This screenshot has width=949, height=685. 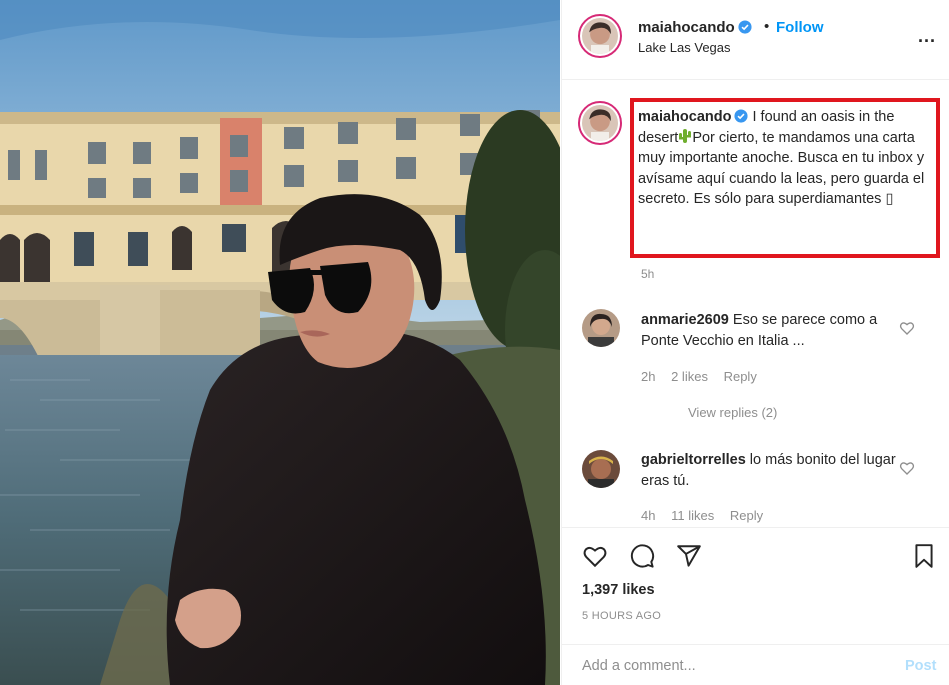 I want to click on cactus-icon, so click(x=685, y=135).